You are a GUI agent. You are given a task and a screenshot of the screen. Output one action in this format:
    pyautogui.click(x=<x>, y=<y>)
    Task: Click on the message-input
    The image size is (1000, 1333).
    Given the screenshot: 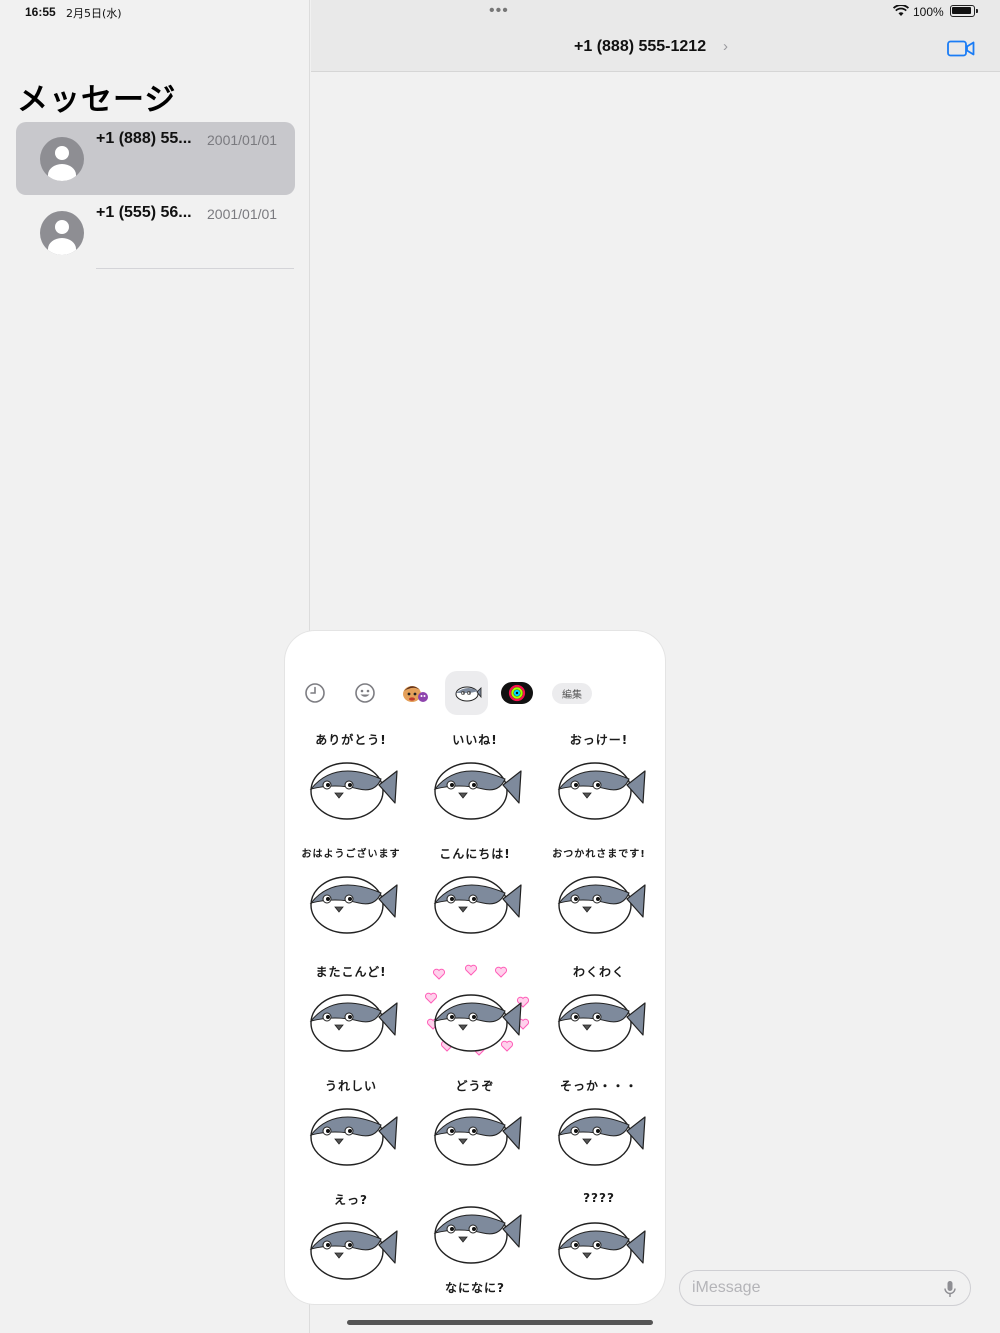 What is the action you would take?
    pyautogui.click(x=812, y=1288)
    